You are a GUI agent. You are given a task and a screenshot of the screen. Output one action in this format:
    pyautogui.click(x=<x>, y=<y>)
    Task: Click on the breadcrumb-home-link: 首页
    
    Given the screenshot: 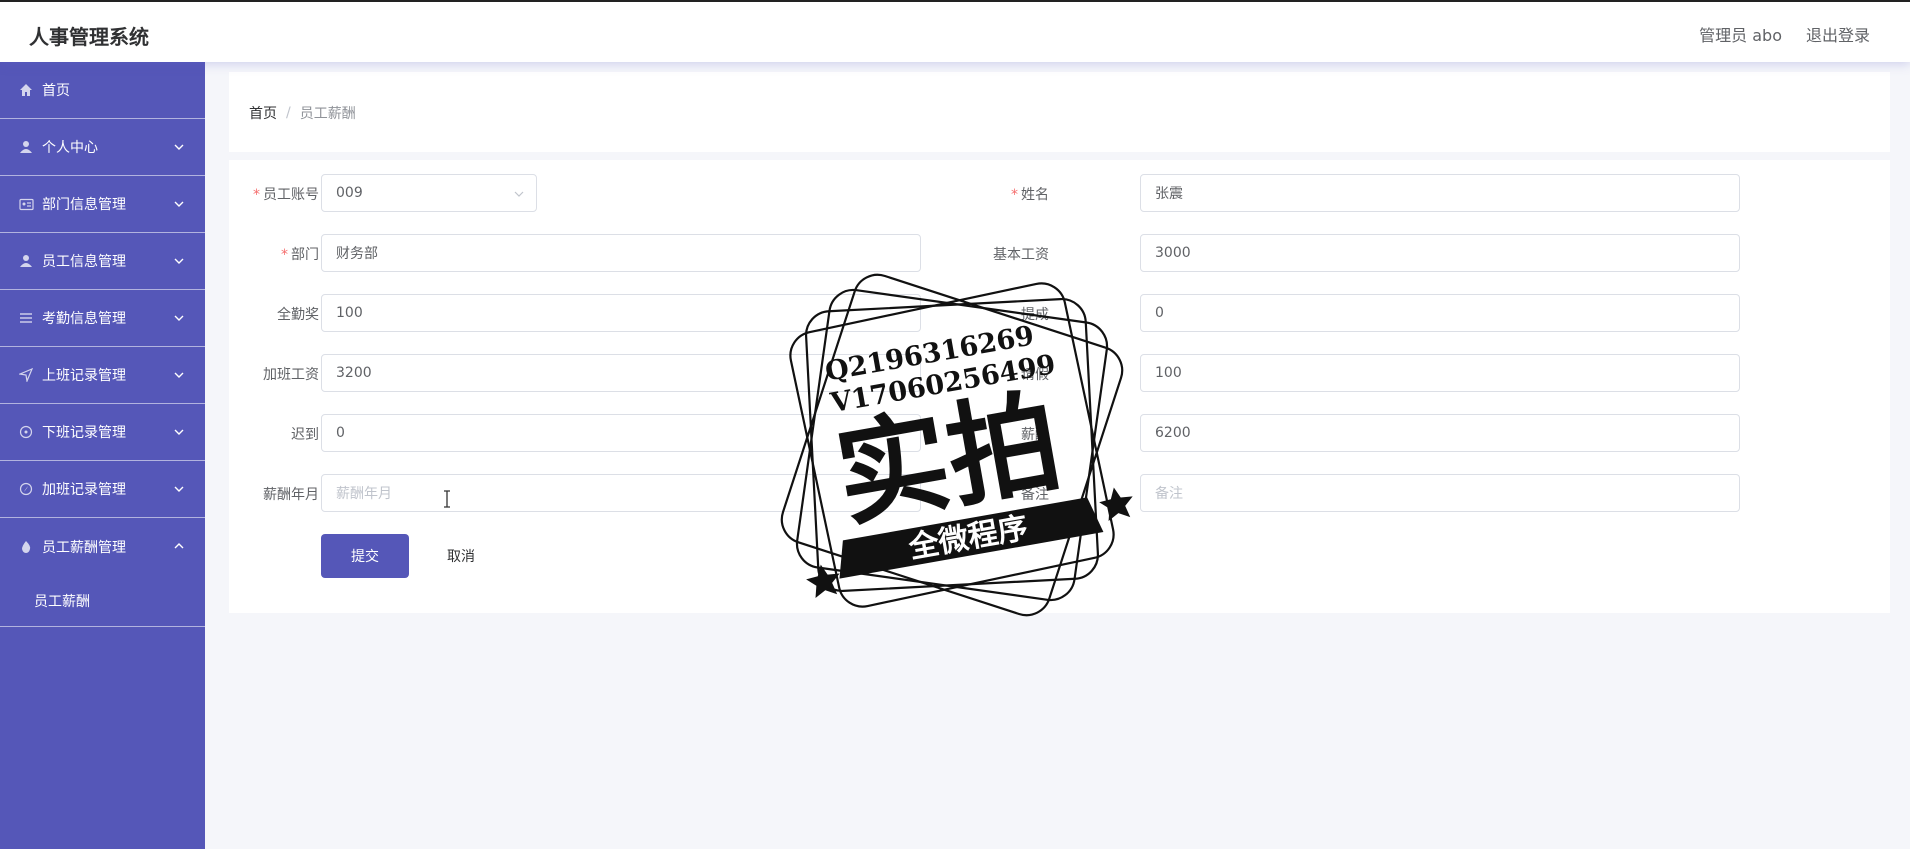 What is the action you would take?
    pyautogui.click(x=263, y=113)
    